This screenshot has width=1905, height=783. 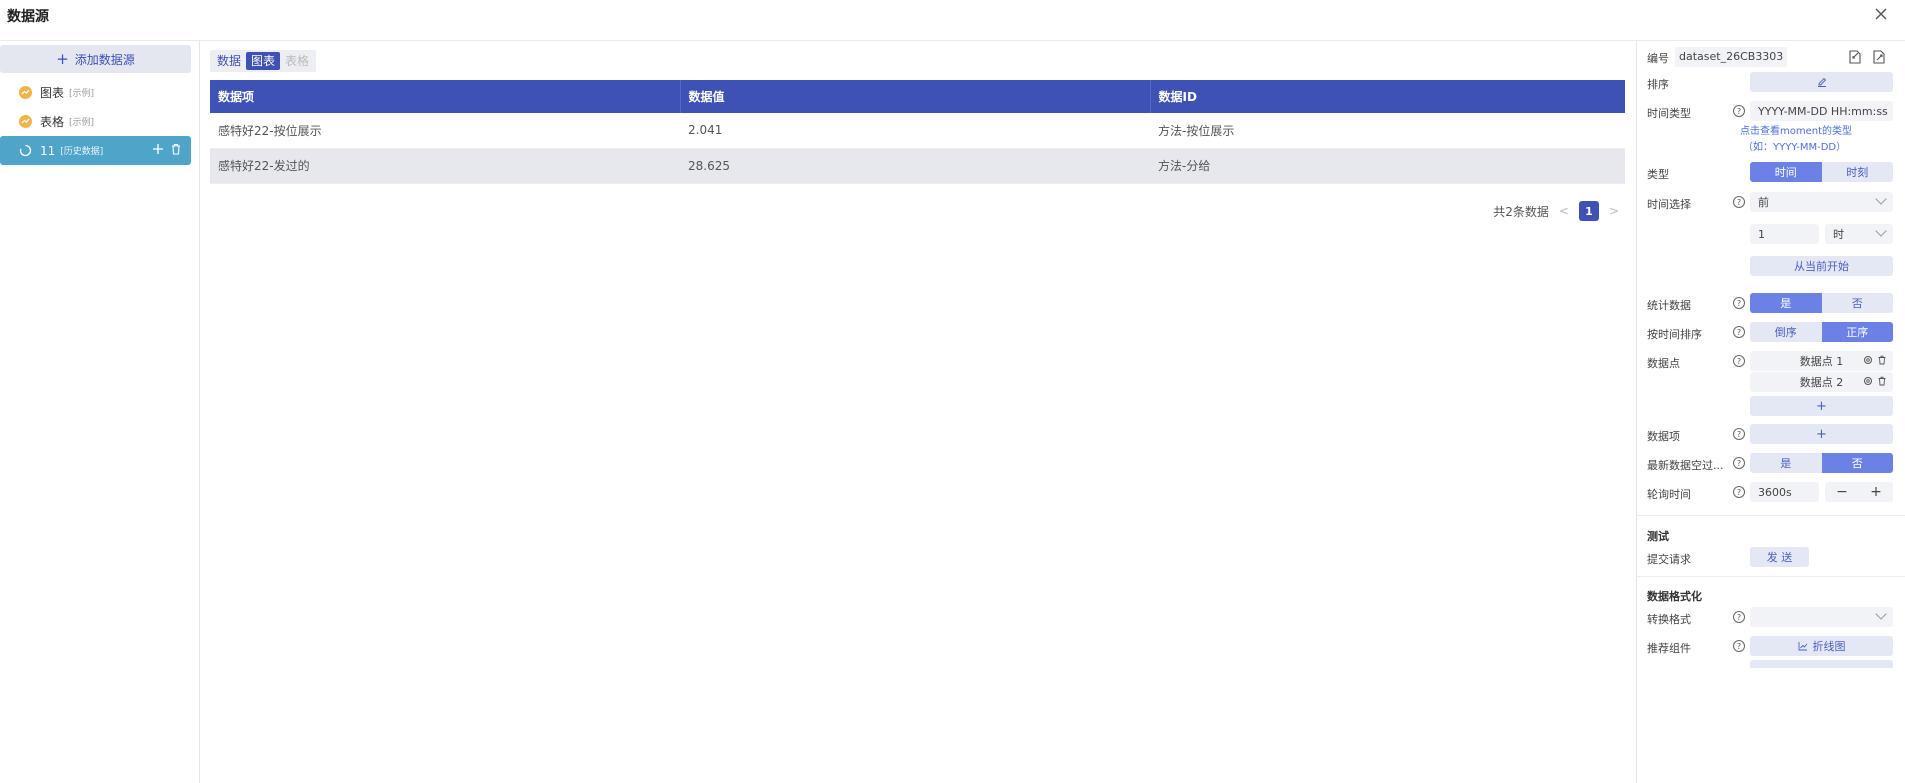 I want to click on minus-icon: −, so click(x=1842, y=492).